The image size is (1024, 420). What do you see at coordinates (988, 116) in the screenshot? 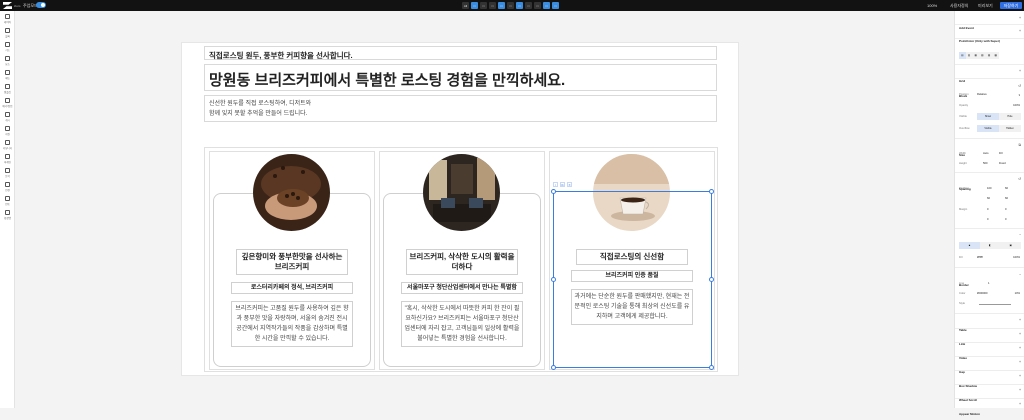
I see `visible-show-button: Show` at bounding box center [988, 116].